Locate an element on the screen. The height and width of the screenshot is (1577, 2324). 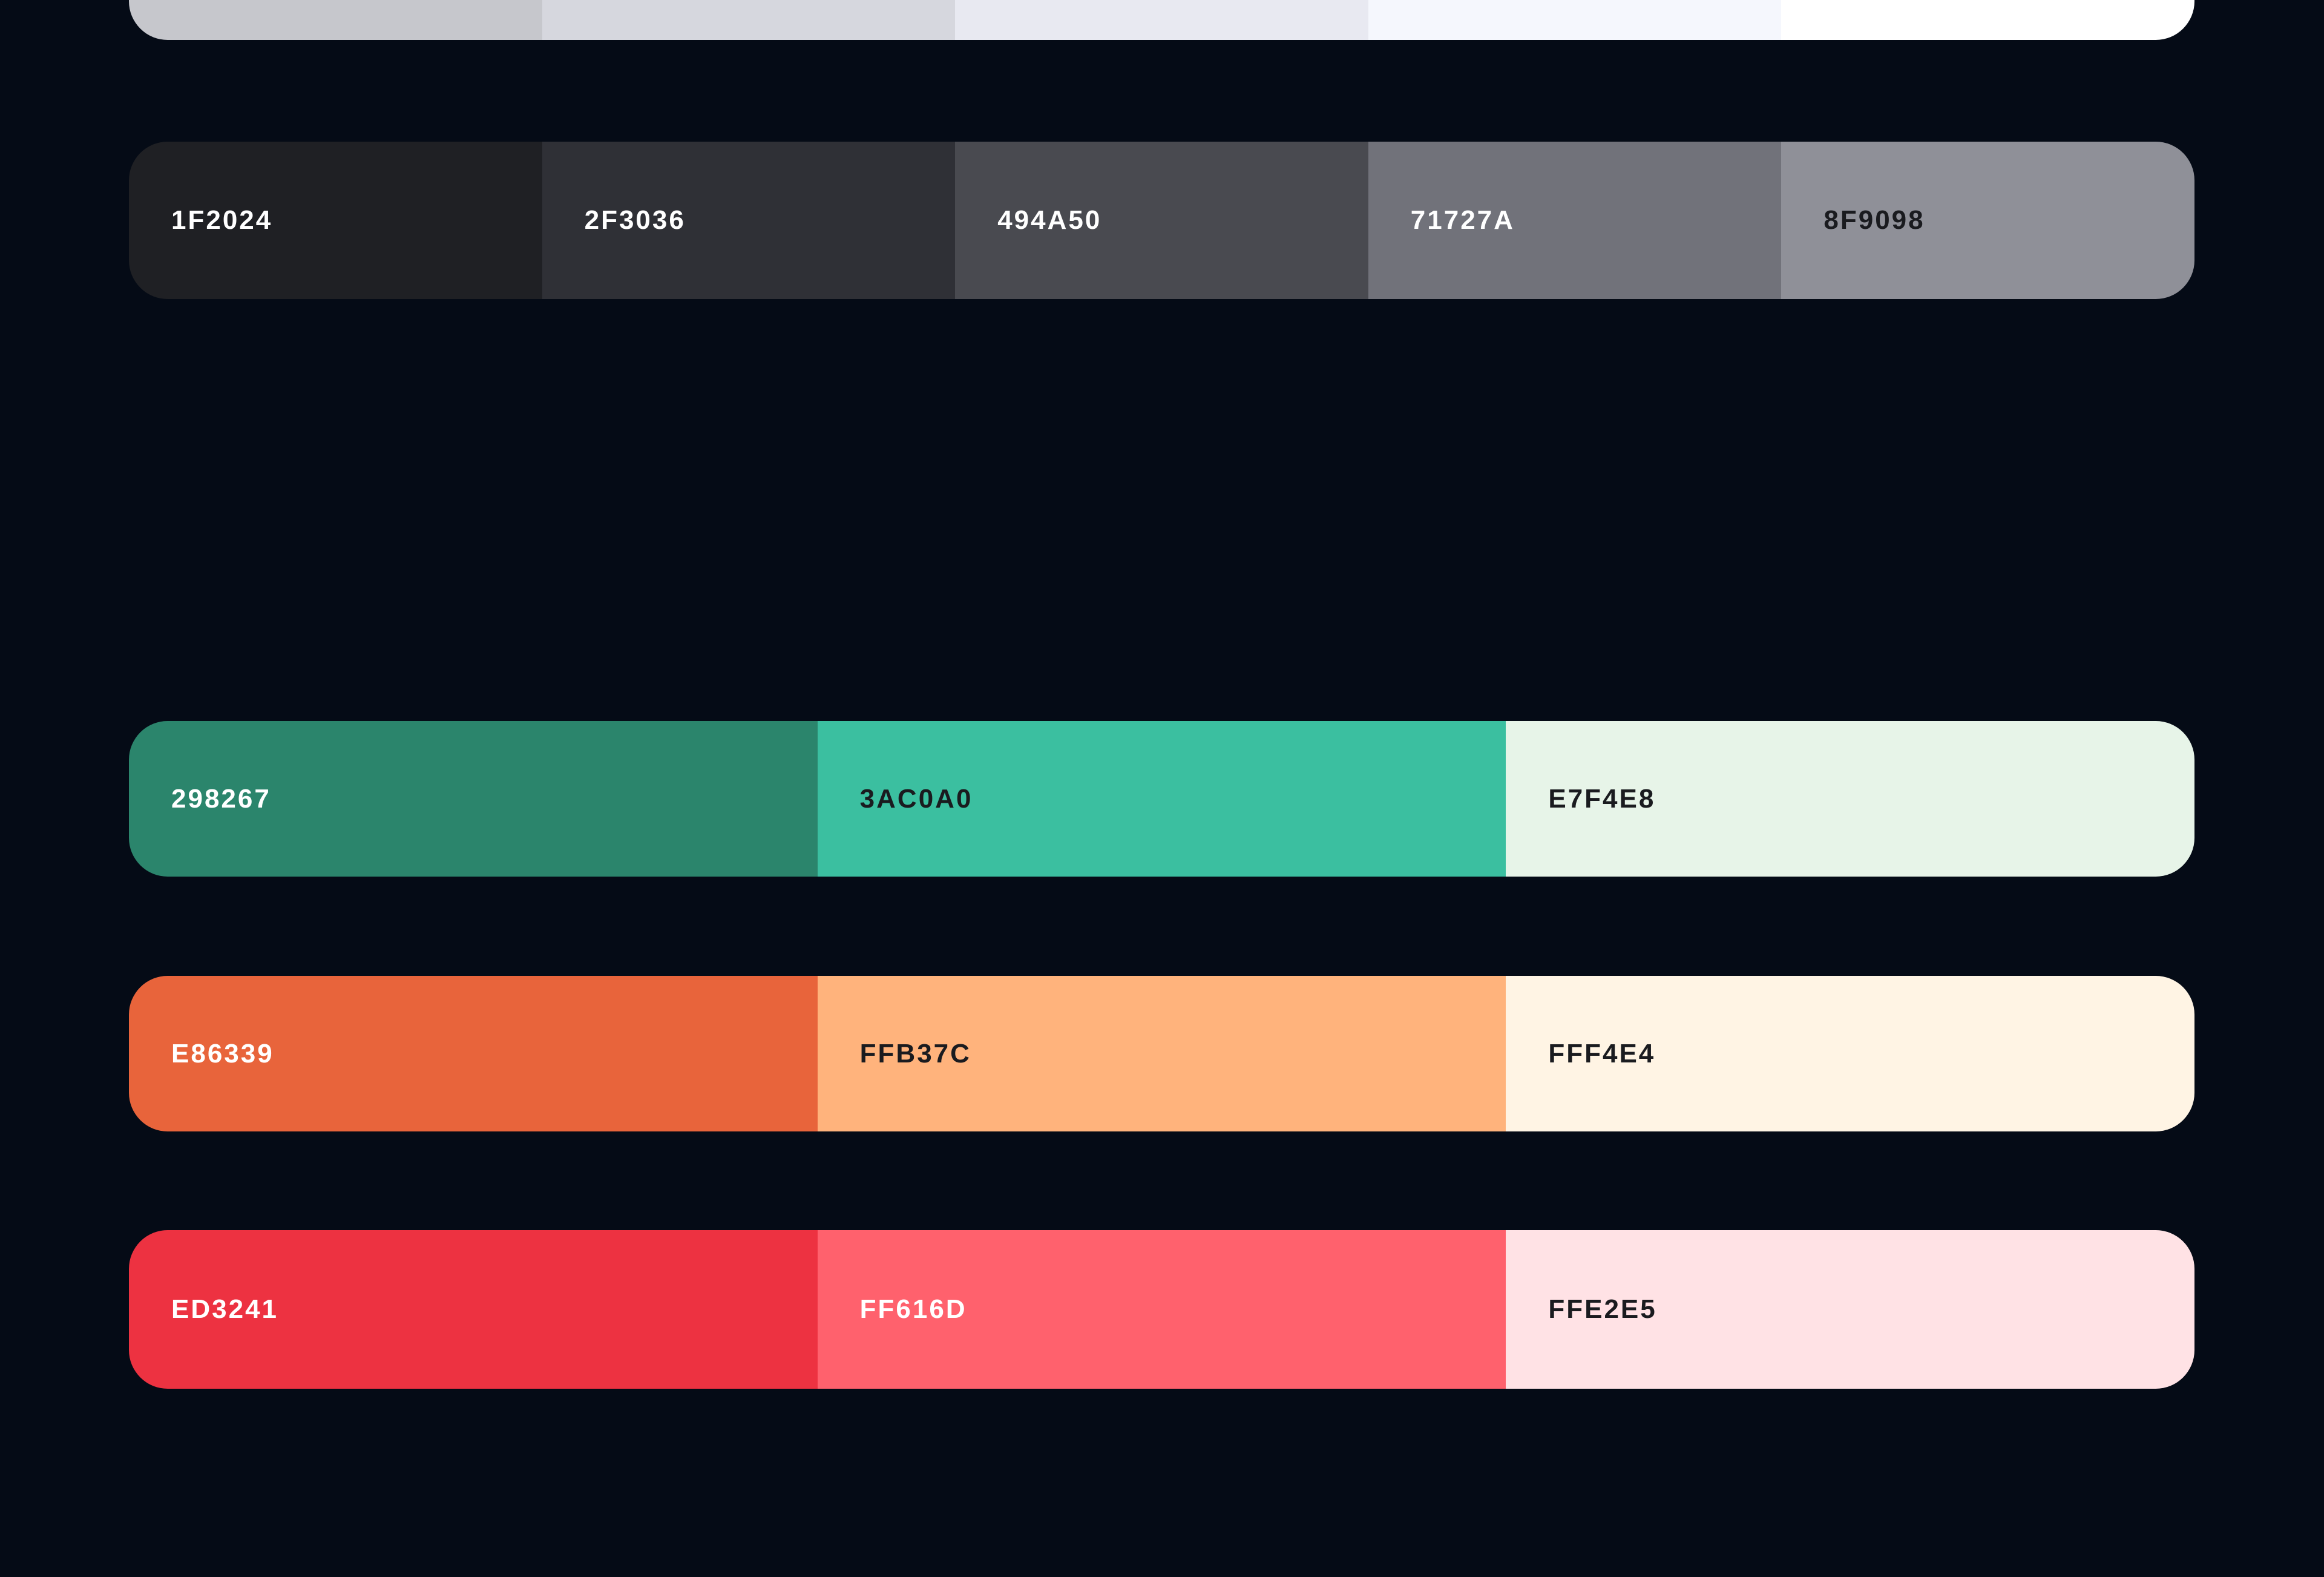
palette-green: 298267 3AC0A0 E7F4E8 is located at coordinates (1161, 799).